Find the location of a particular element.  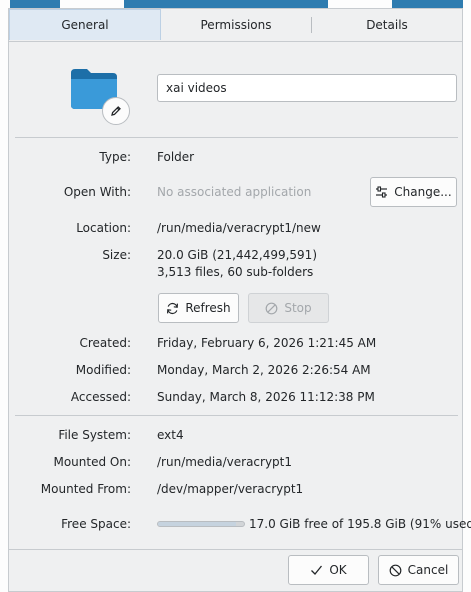

refresh-icon is located at coordinates (173, 308).